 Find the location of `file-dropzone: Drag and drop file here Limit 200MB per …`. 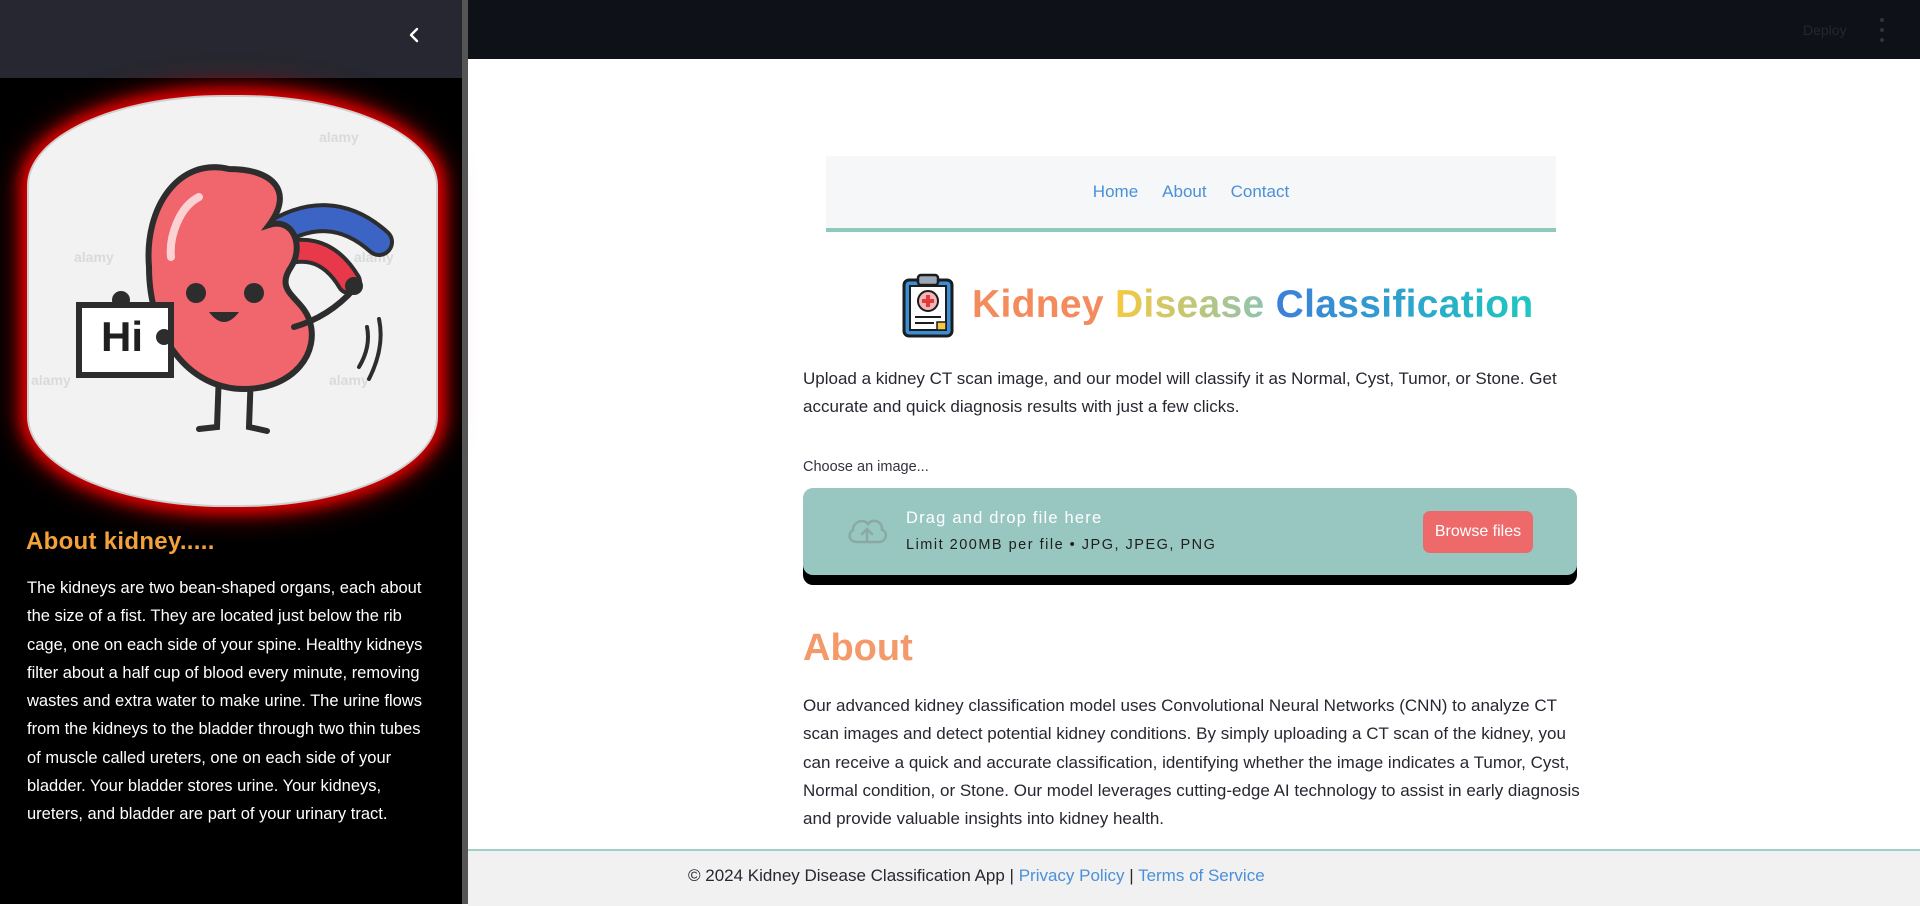

file-dropzone: Drag and drop file here Limit 200MB per … is located at coordinates (1190, 531).